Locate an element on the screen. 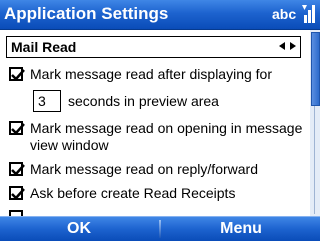 The width and height of the screenshot is (320, 241). option-mark-read-on-reply: Mark message read on reply/forward is located at coordinates (156, 170).